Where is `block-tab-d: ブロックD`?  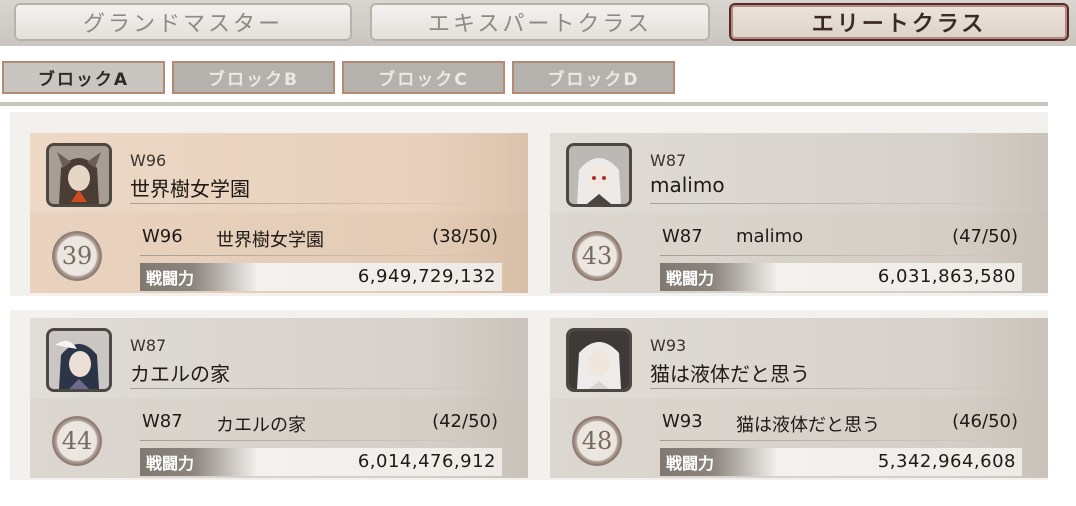
block-tab-d: ブロックD is located at coordinates (593, 77).